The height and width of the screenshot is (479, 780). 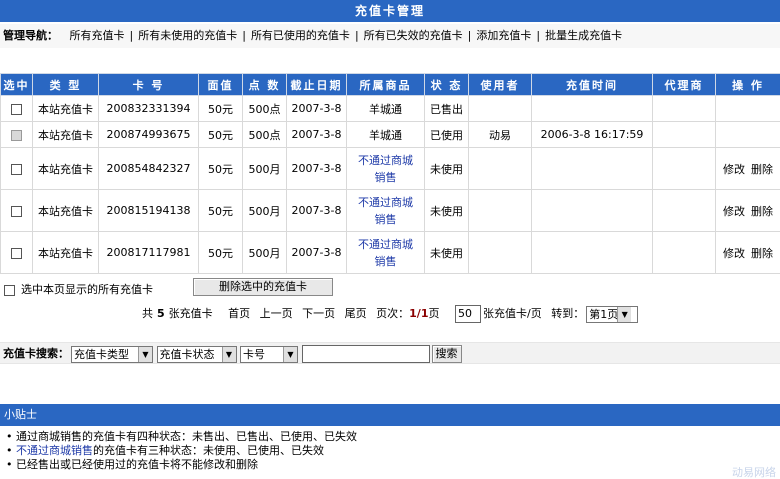 What do you see at coordinates (446, 210) in the screenshot?
I see `status-badge: 未使用` at bounding box center [446, 210].